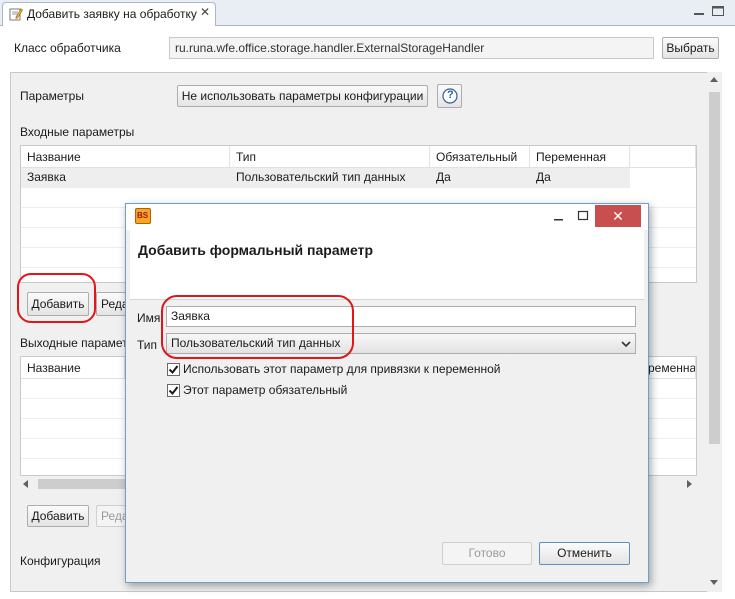 The width and height of the screenshot is (735, 599). Describe the element at coordinates (257, 327) in the screenshot. I see `highlight-circle-fields` at that location.